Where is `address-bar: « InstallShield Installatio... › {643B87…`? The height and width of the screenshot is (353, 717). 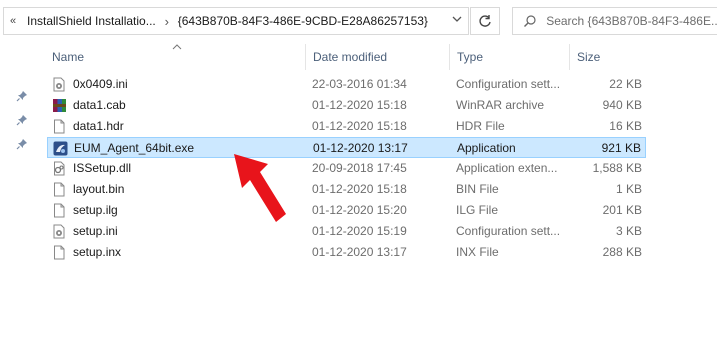
address-bar: « InstallShield Installatio... › {643B87… is located at coordinates (236, 21).